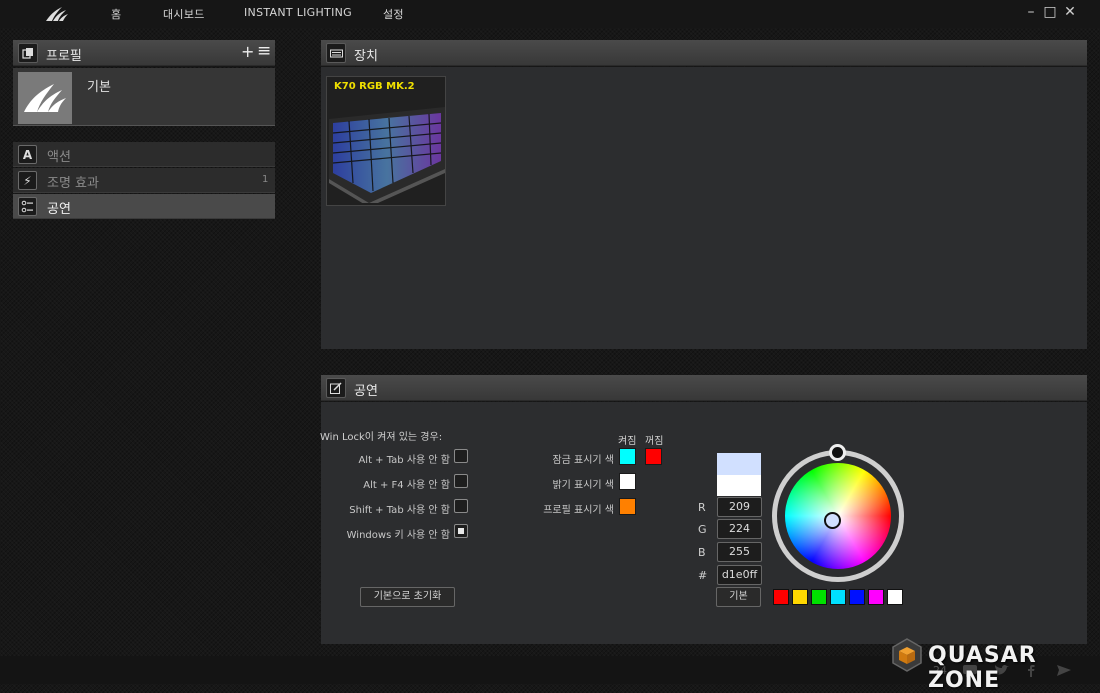  Describe the element at coordinates (27, 206) in the screenshot. I see `performance-icon` at that location.